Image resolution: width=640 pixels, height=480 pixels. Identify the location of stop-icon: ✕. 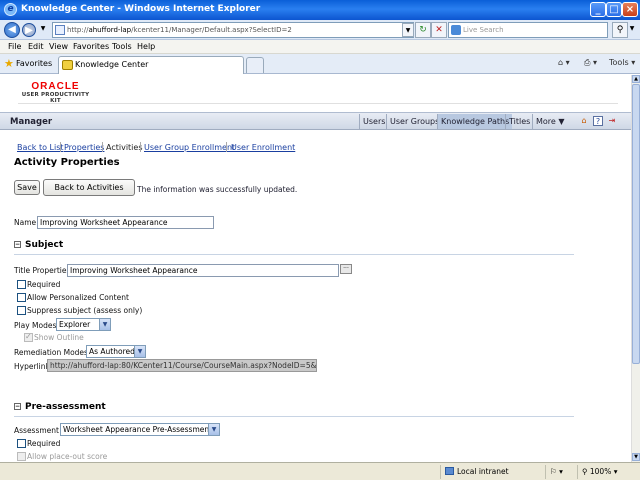
(439, 30).